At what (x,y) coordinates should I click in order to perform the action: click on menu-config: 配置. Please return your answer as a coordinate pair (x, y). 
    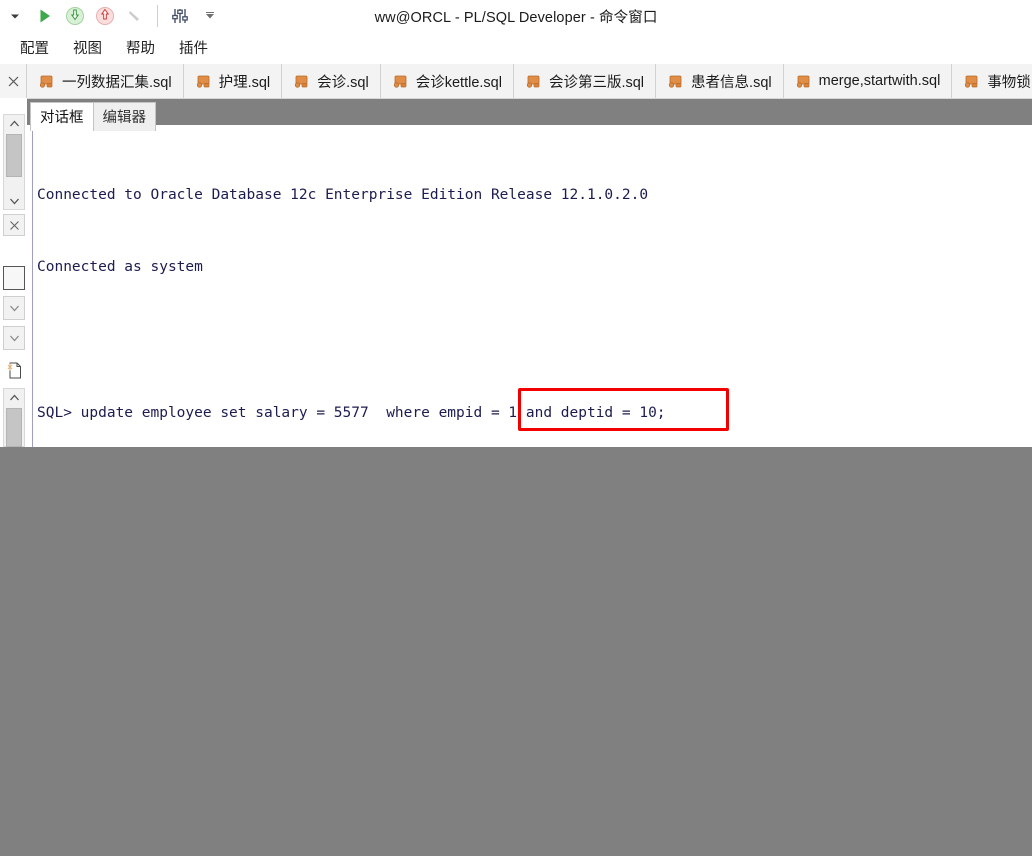
    Looking at the image, I should click on (34, 47).